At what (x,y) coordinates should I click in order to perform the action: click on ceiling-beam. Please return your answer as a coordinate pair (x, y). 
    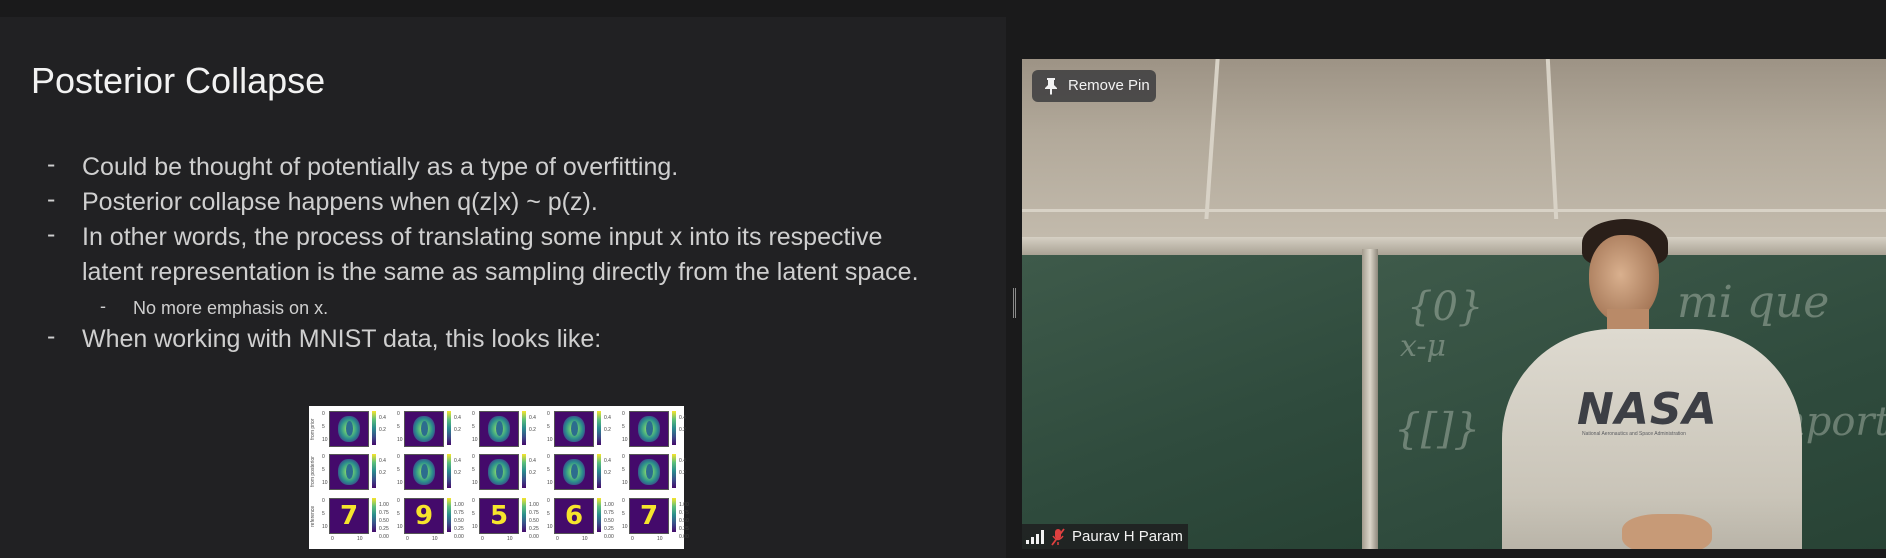
    Looking at the image, I should click on (1454, 210).